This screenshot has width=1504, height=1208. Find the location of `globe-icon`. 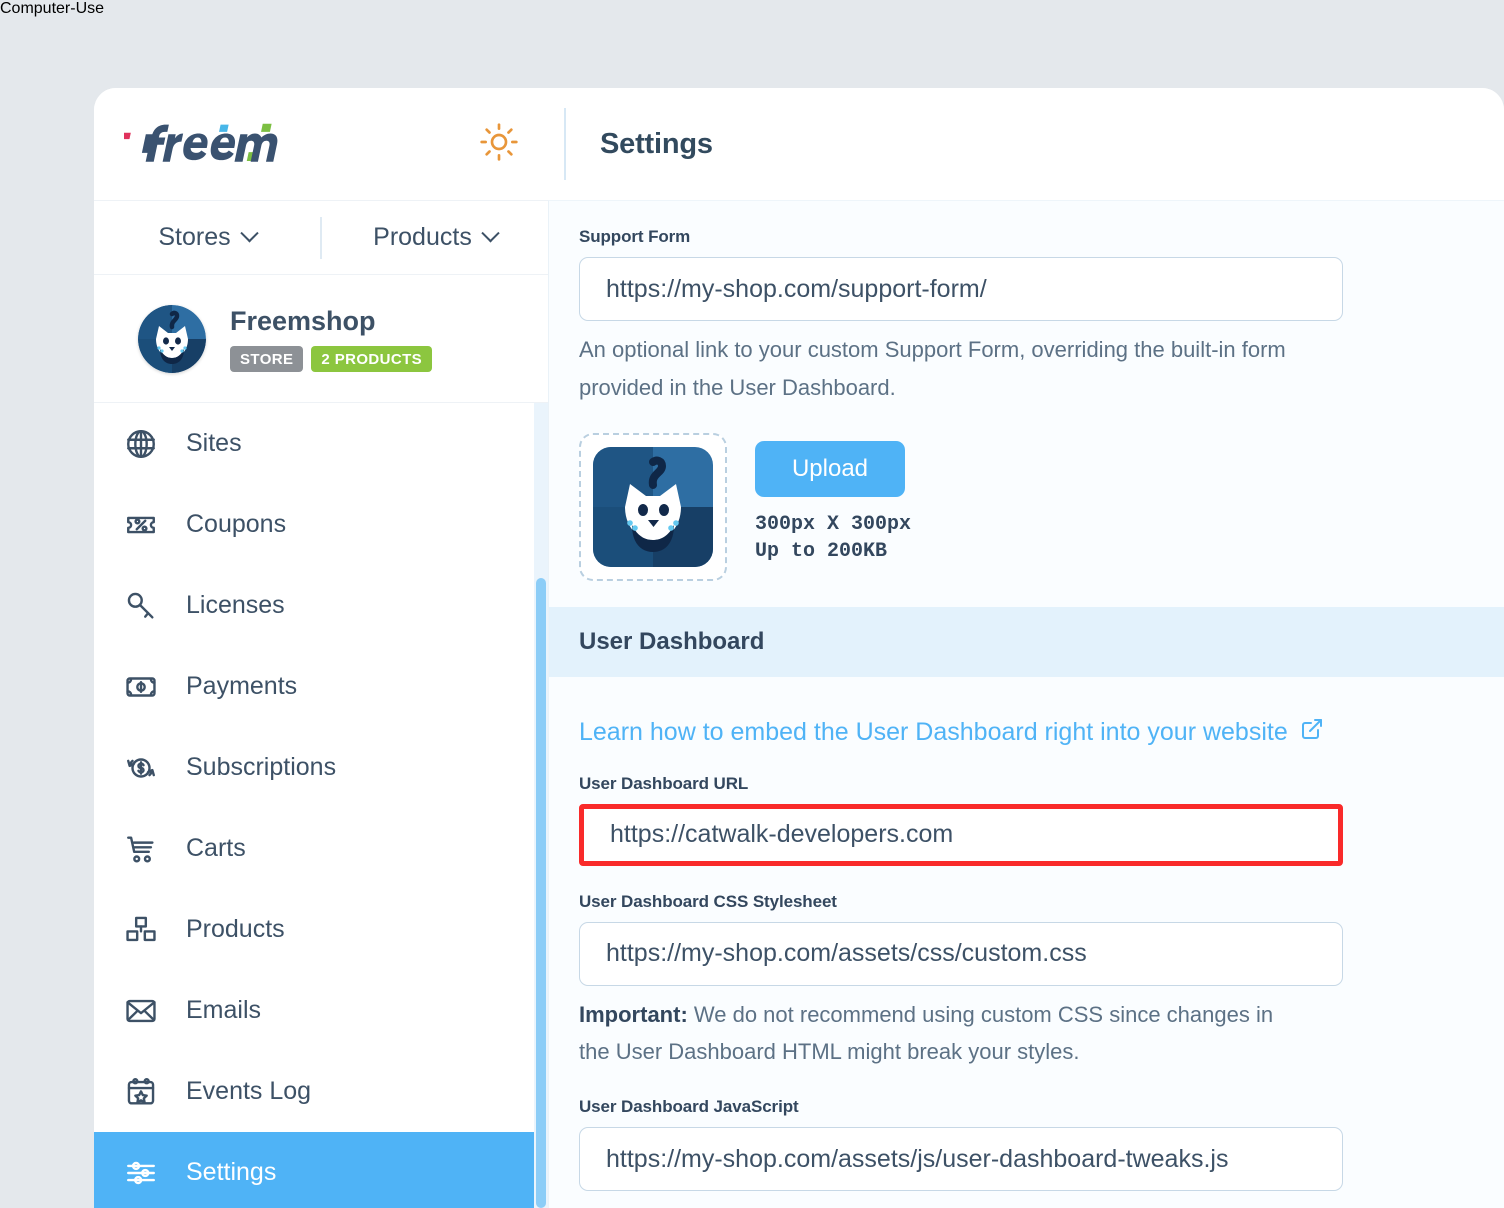

globe-icon is located at coordinates (141, 444).